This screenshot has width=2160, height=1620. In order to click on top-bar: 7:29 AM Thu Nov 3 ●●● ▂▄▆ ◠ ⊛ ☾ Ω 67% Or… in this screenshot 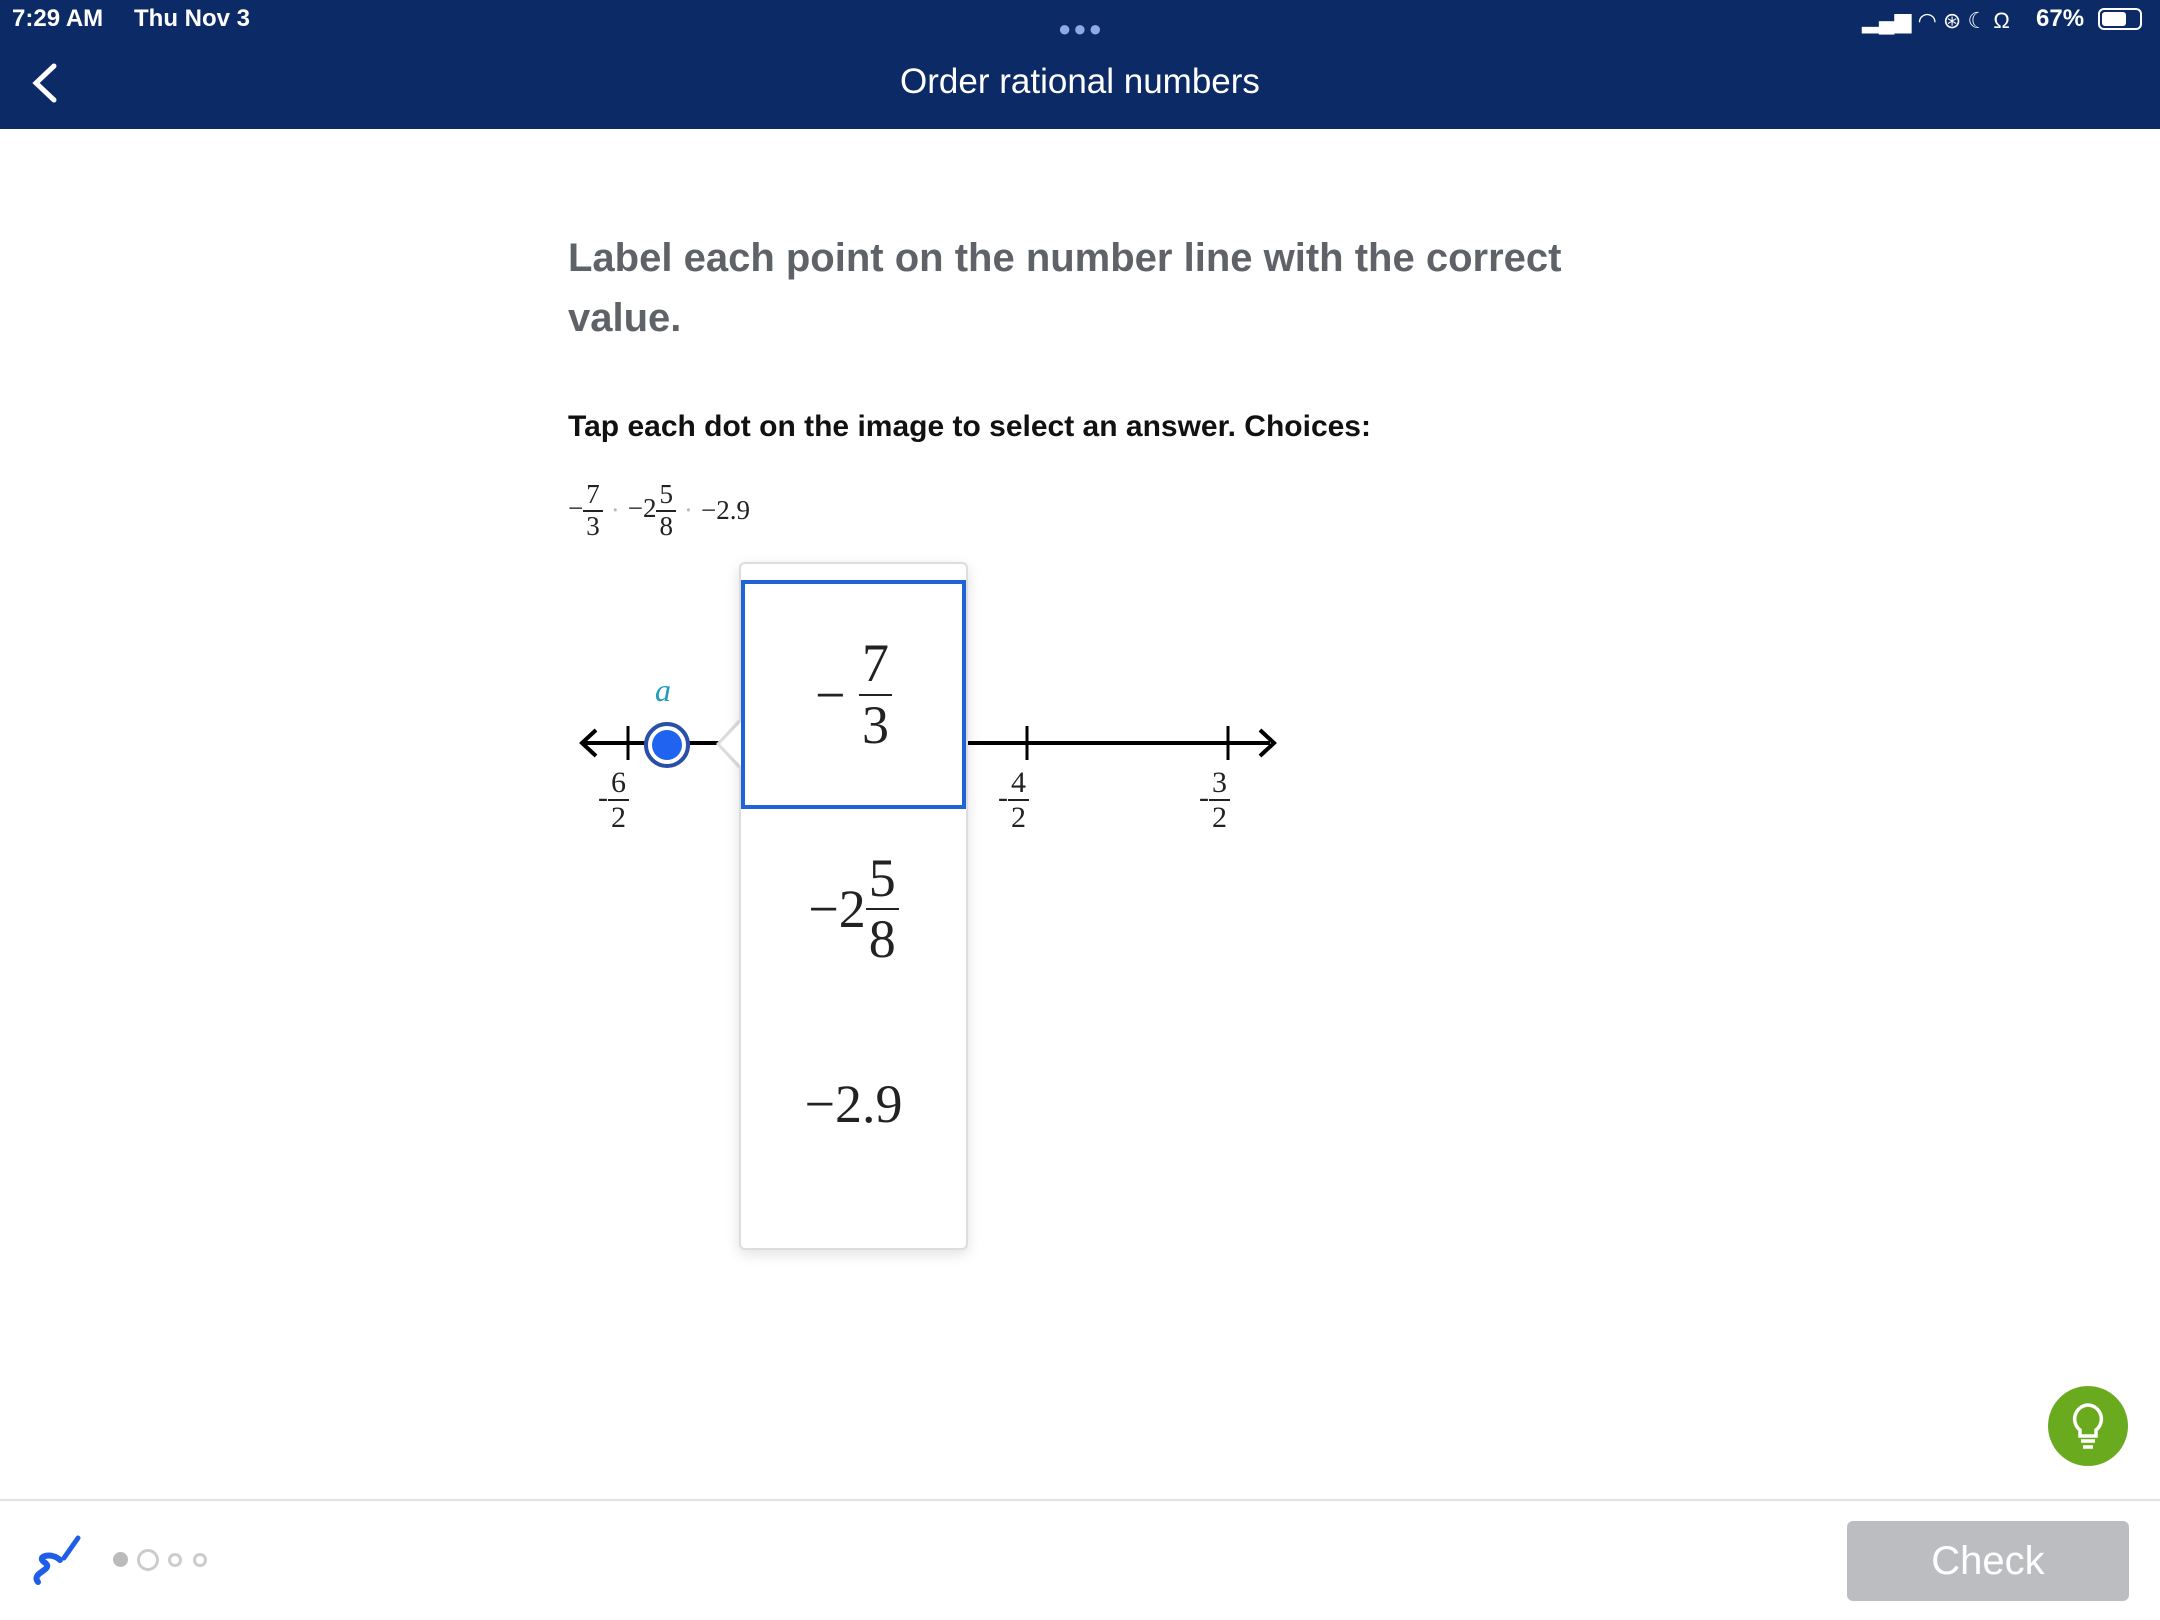, I will do `click(1080, 64)`.